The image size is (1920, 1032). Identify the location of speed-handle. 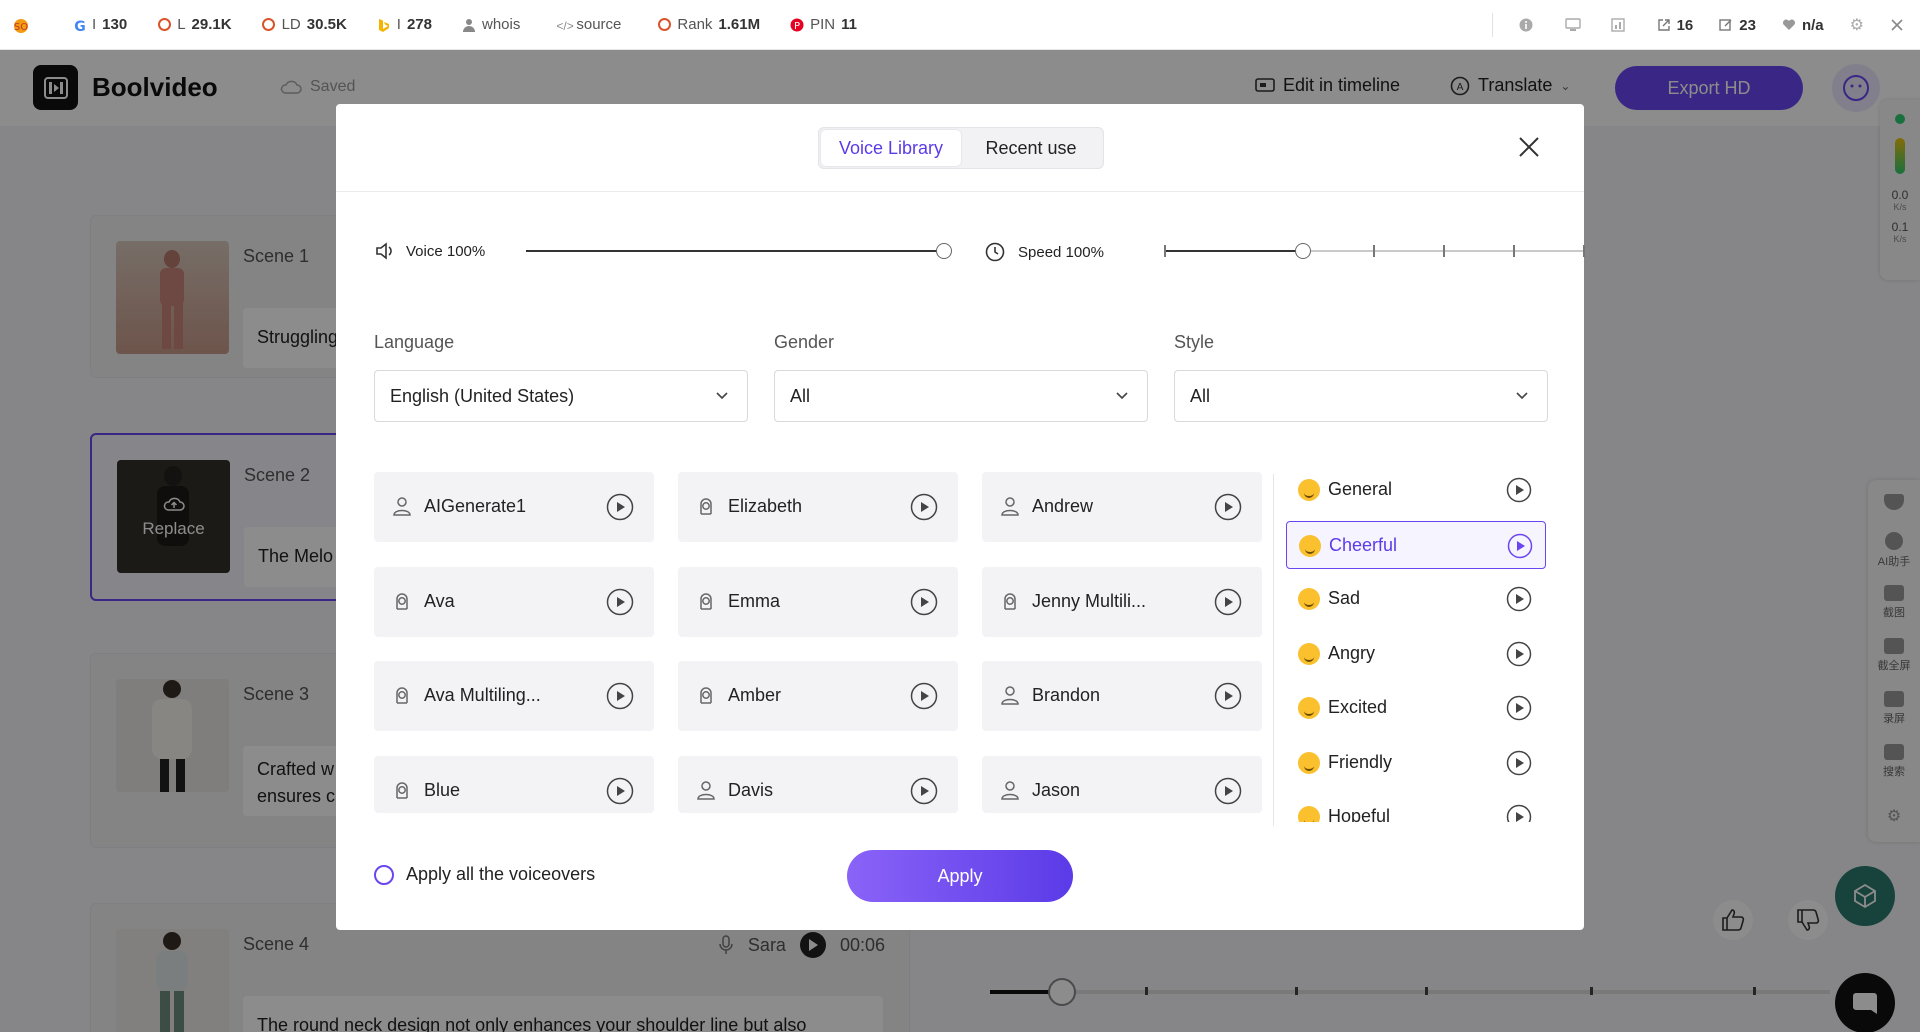
(1302, 251).